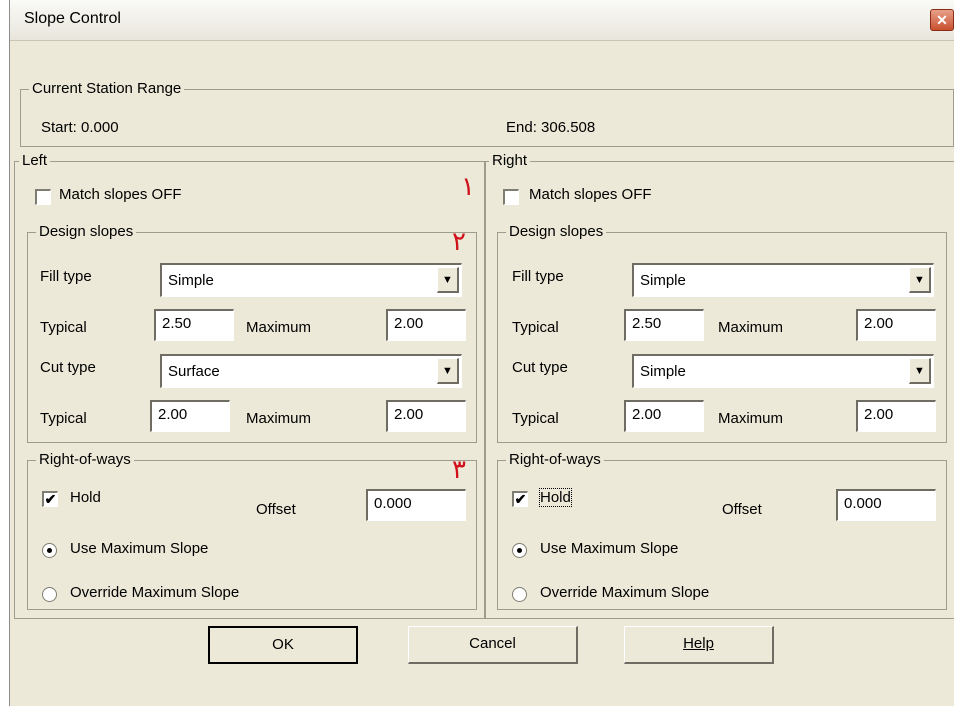  Describe the element at coordinates (194, 325) in the screenshot. I see `left-fill-typical-input: 2.50` at that location.